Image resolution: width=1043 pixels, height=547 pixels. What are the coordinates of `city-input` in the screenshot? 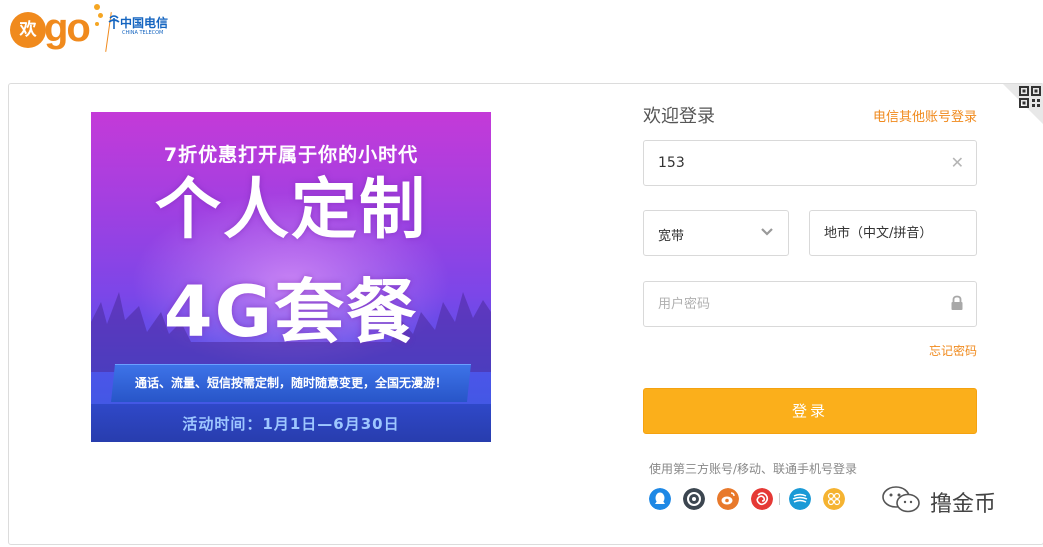 It's located at (899, 233).